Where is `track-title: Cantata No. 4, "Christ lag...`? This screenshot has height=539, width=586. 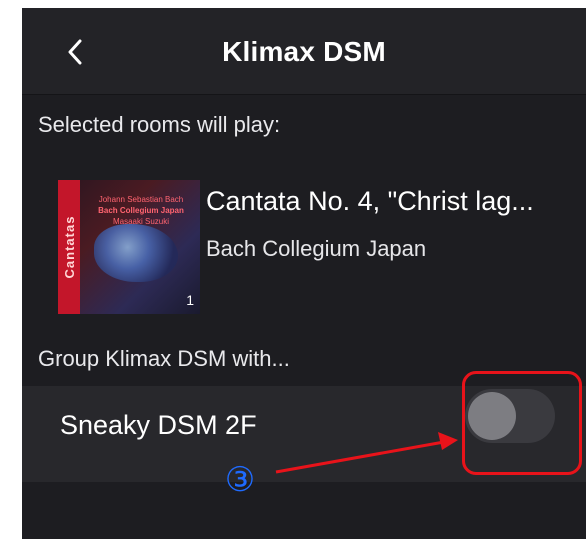
track-title: Cantata No. 4, "Christ lag... is located at coordinates (370, 201).